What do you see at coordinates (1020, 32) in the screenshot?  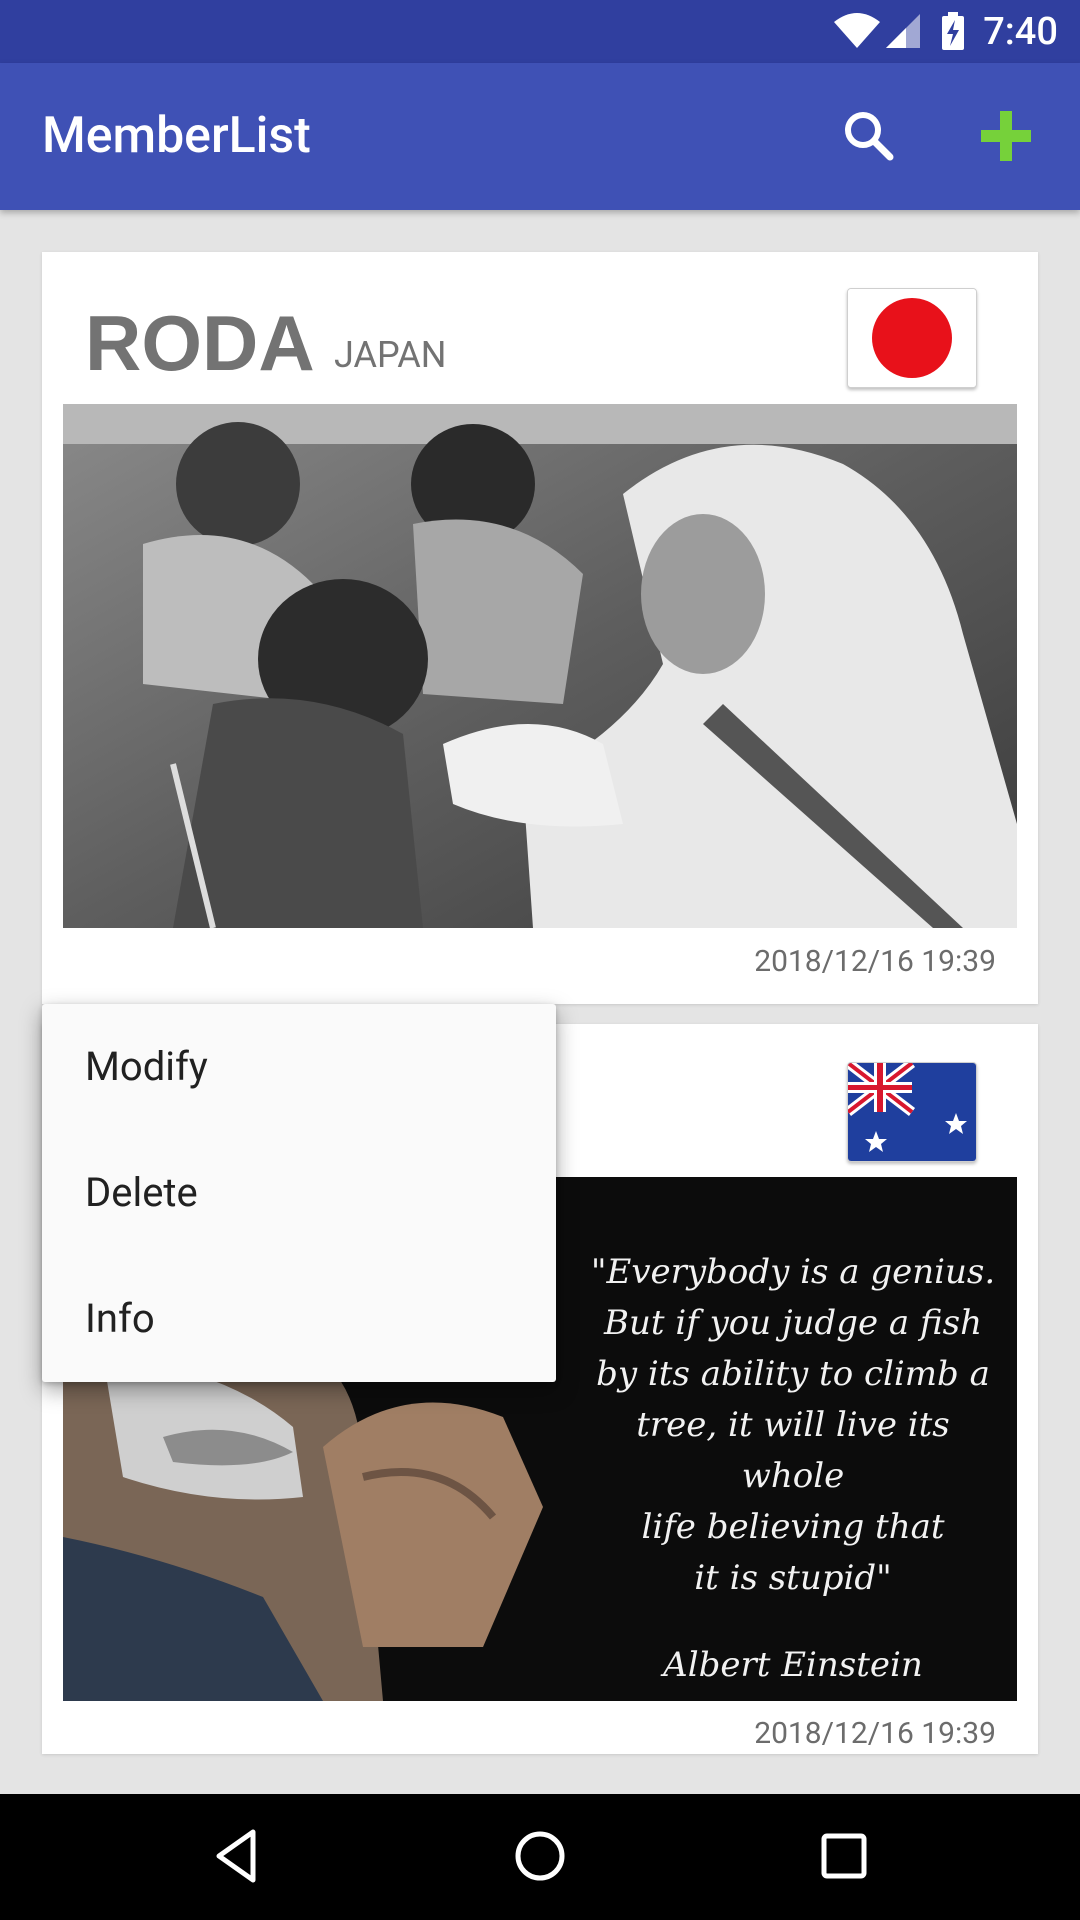 I see `clock: 7:40` at bounding box center [1020, 32].